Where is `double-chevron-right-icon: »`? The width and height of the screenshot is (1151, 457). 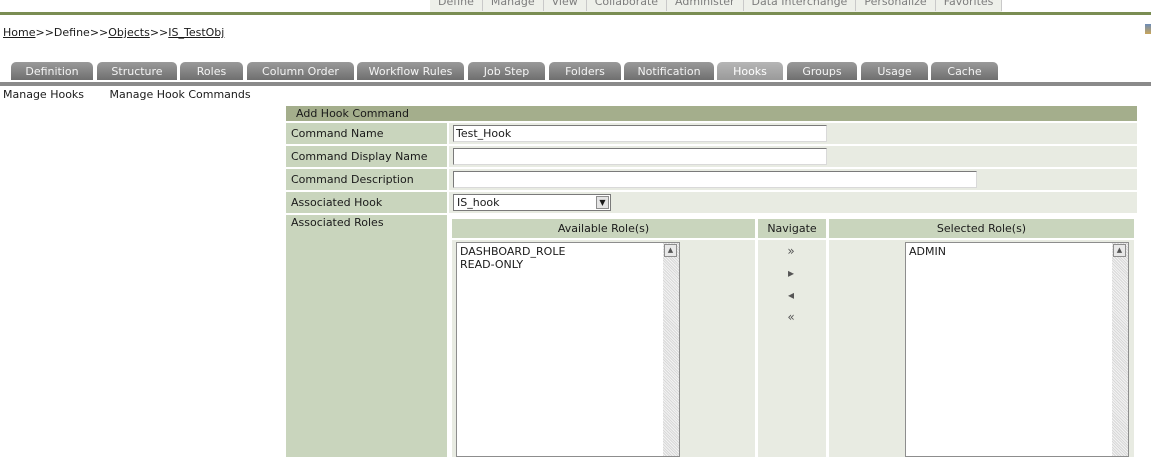 double-chevron-right-icon: » is located at coordinates (791, 251).